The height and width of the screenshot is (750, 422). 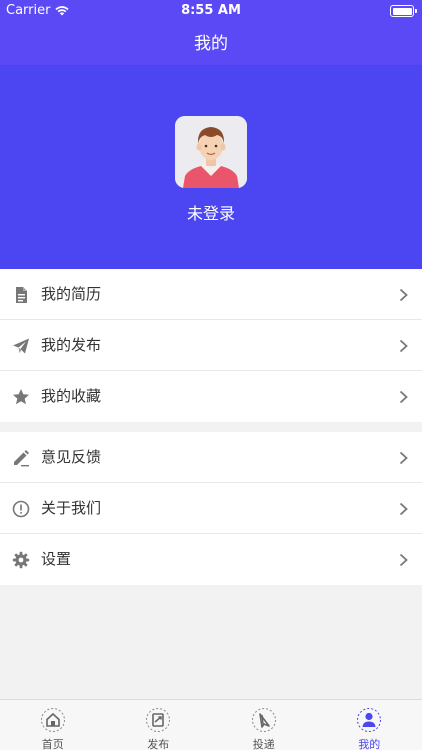 I want to click on battery-icon, so click(x=403, y=11).